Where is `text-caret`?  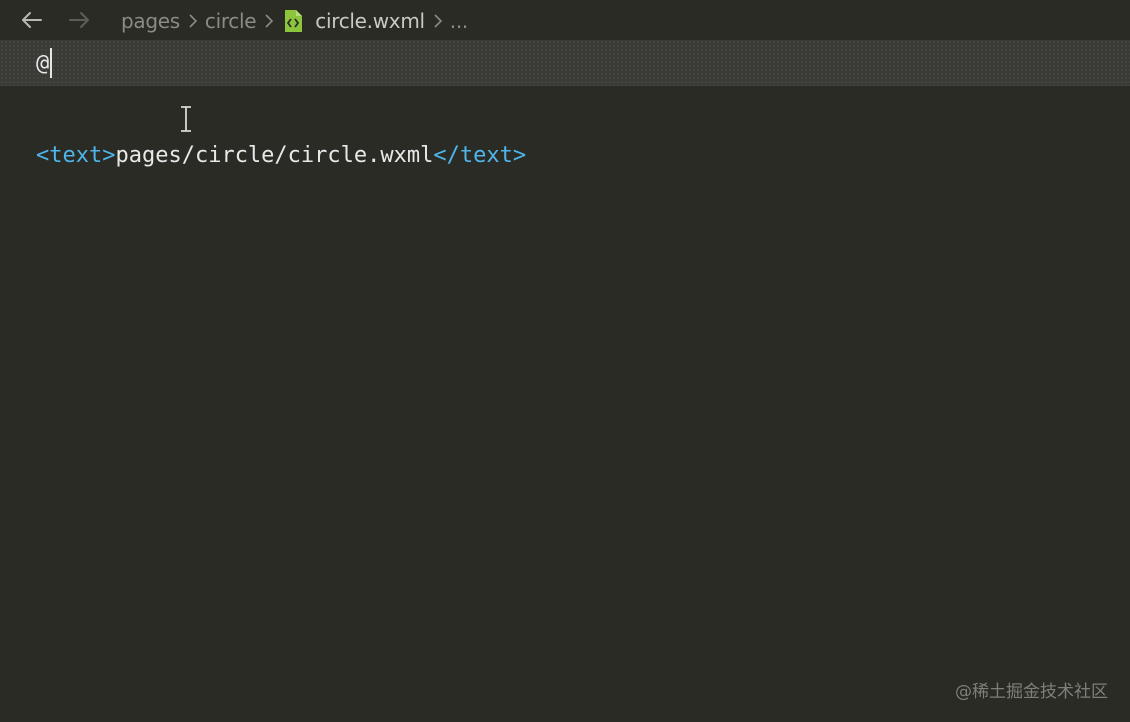
text-caret is located at coordinates (51, 63).